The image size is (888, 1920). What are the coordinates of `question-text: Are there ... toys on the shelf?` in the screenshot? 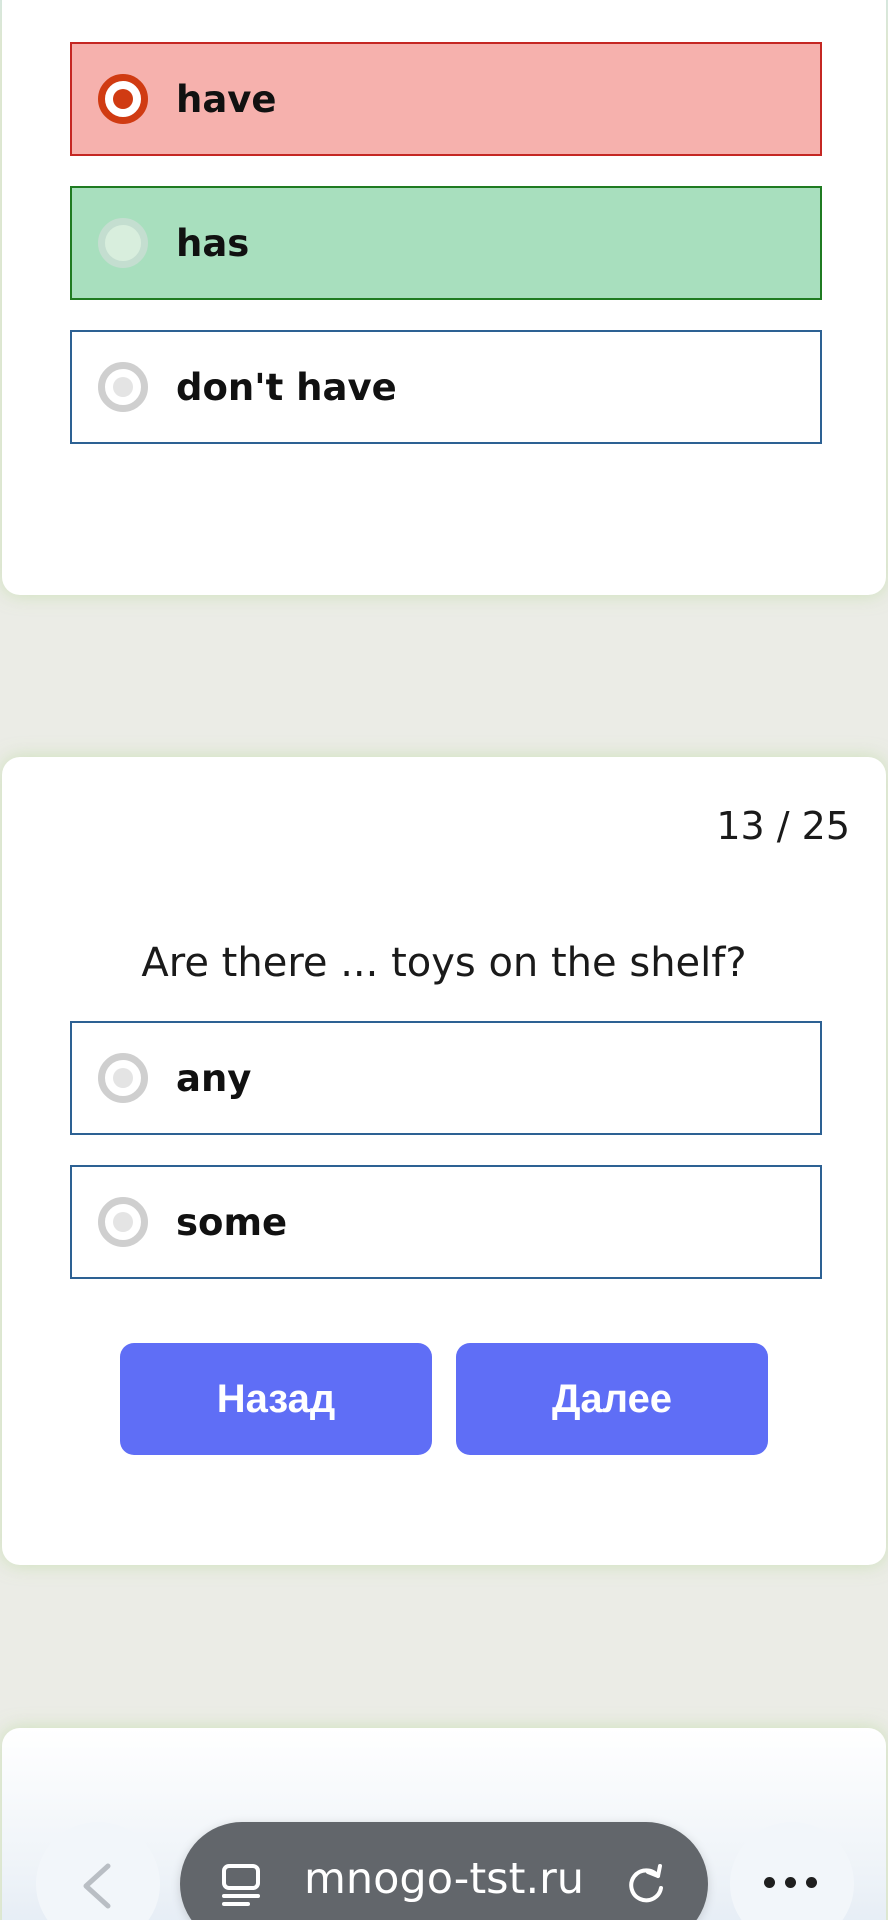 It's located at (444, 963).